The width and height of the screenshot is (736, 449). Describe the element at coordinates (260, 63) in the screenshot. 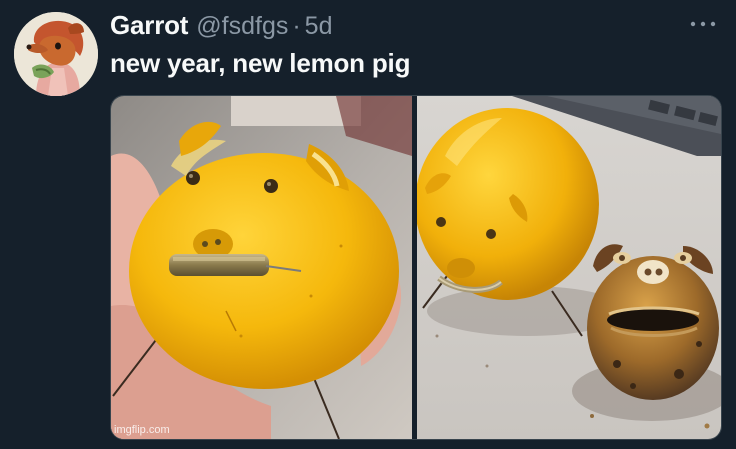

I see `tweet-text: new year, new lemon pig` at that location.